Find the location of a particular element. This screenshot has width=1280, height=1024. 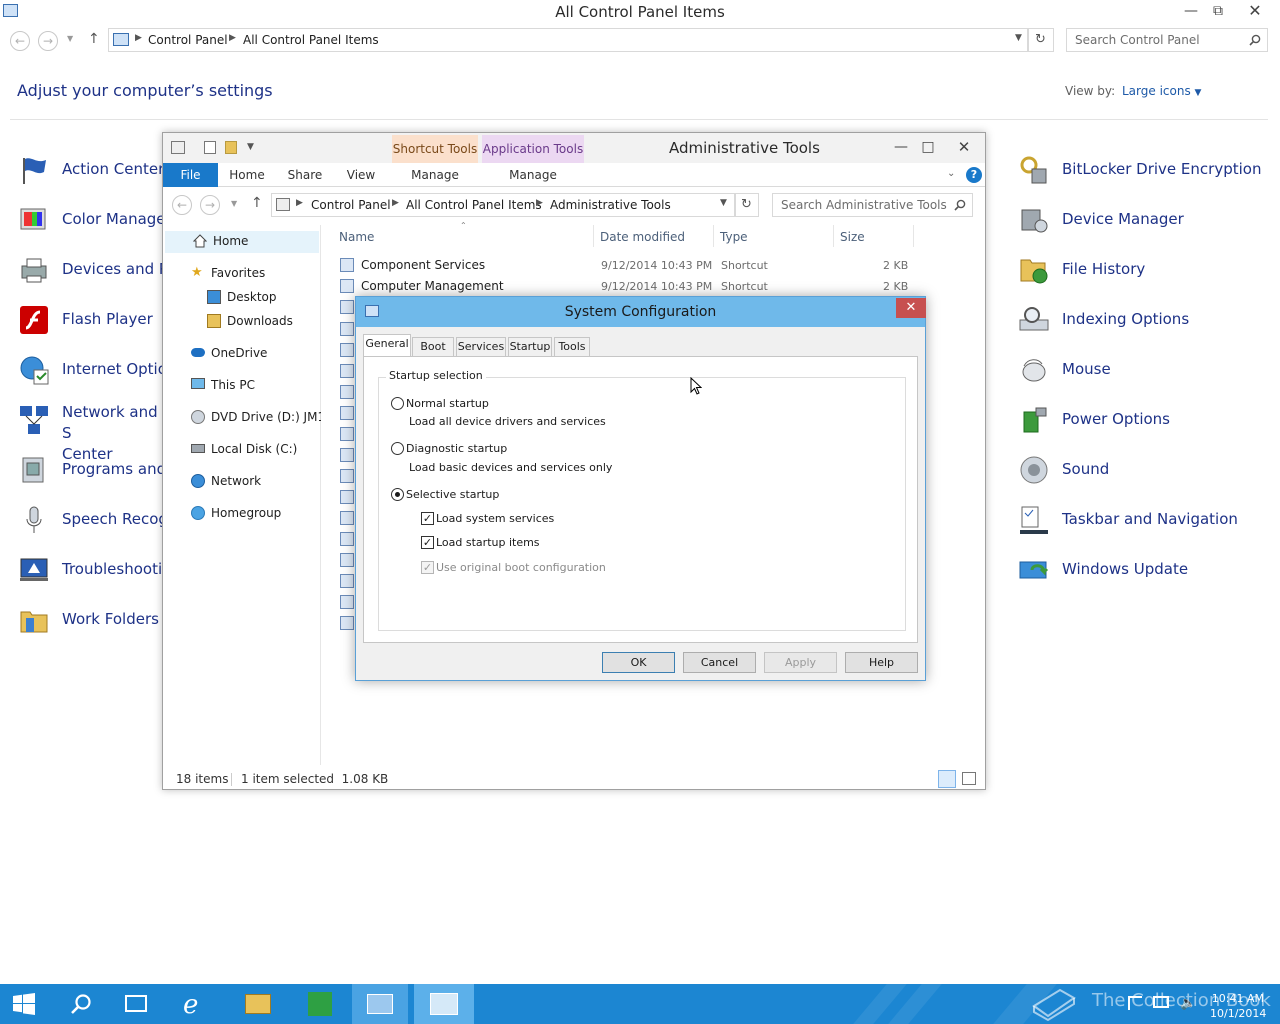

cp-item-power-options: Power Options is located at coordinates (1143, 422).